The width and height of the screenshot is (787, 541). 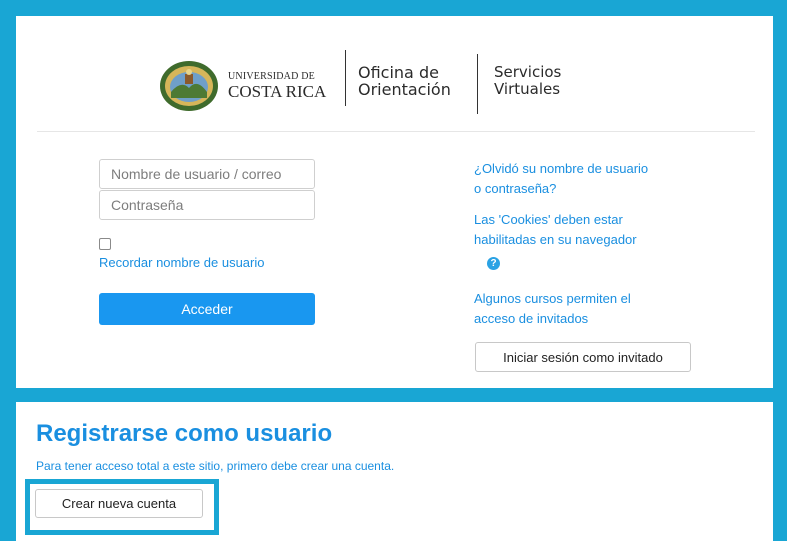 What do you see at coordinates (531, 318) in the screenshot?
I see `guest-line2: acceso de invitados` at bounding box center [531, 318].